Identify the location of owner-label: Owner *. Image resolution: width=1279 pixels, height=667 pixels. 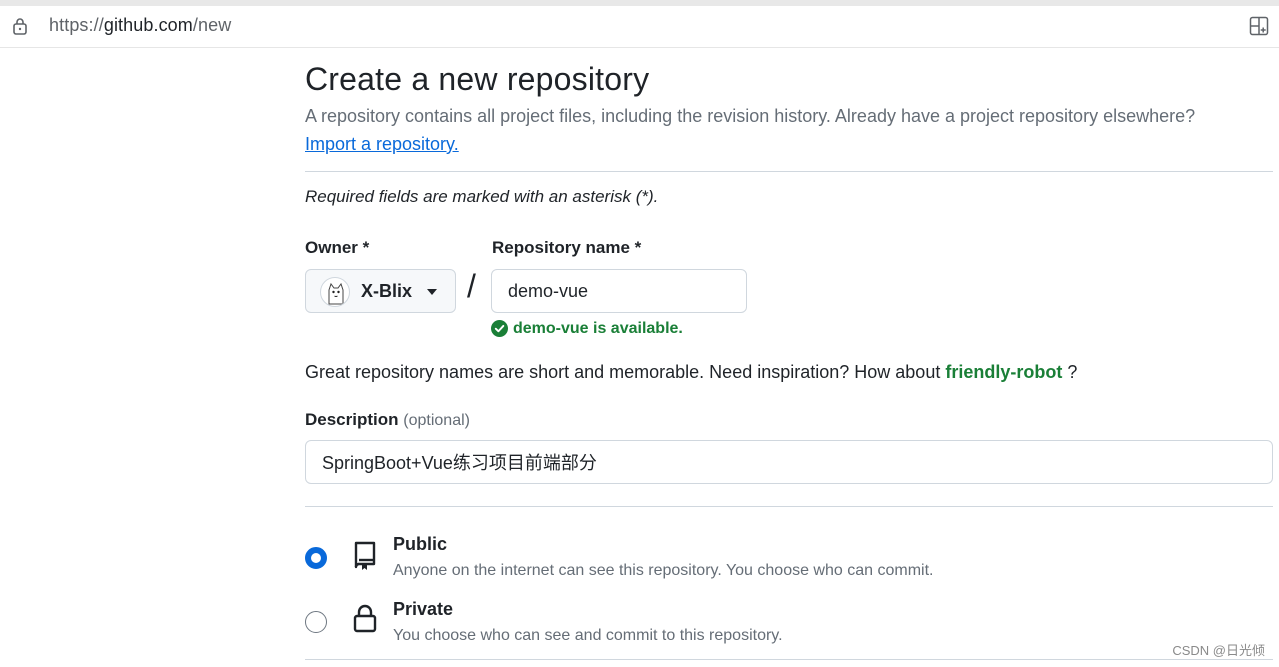
(337, 247).